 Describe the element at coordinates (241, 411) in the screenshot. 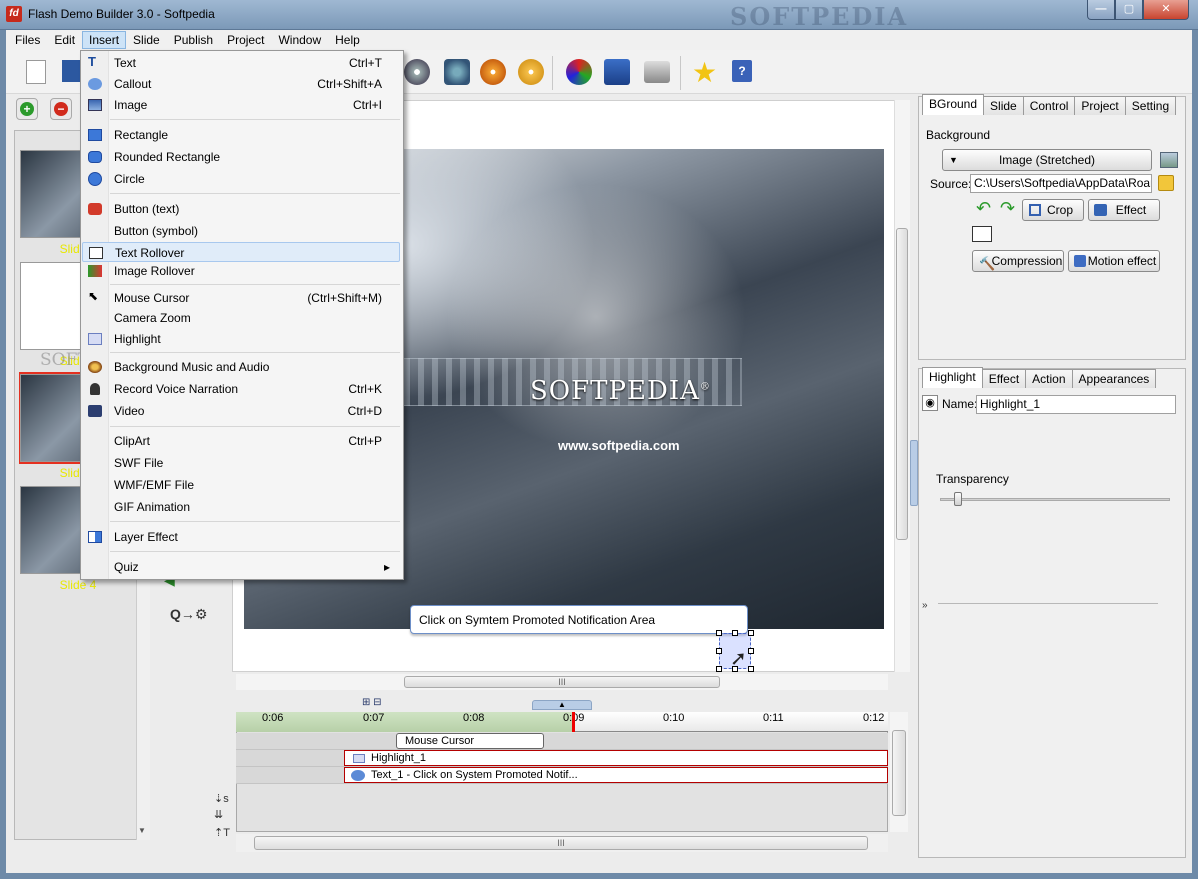

I see `menu-item-video: Video Ctrl+D` at that location.